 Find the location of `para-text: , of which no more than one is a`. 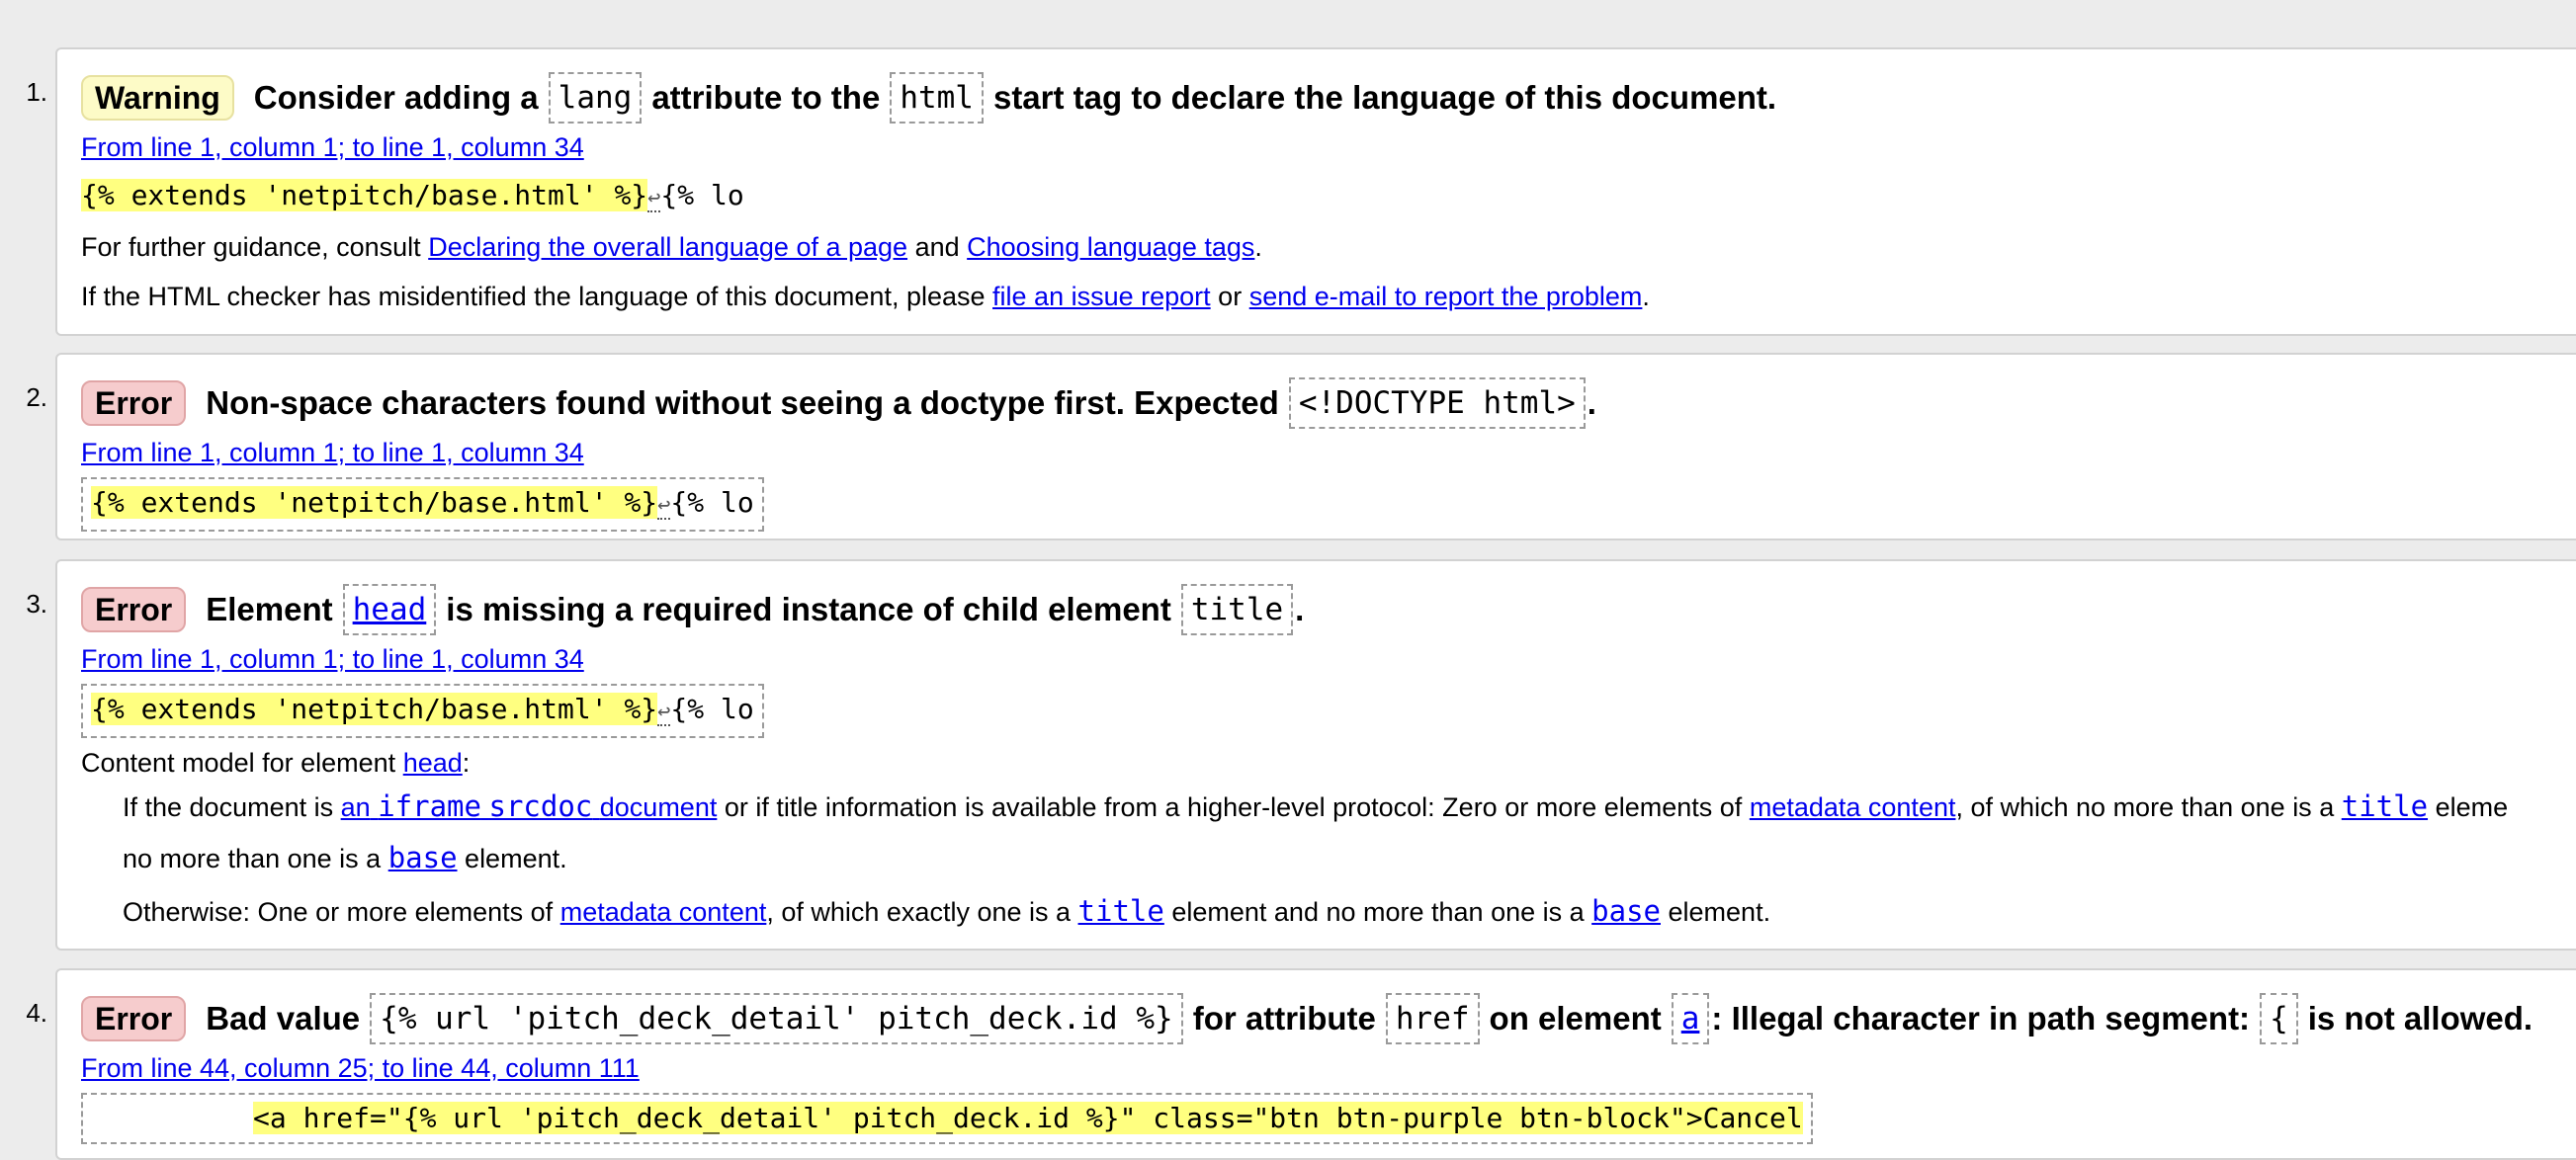

para-text: , of which no more than one is a is located at coordinates (2145, 807).